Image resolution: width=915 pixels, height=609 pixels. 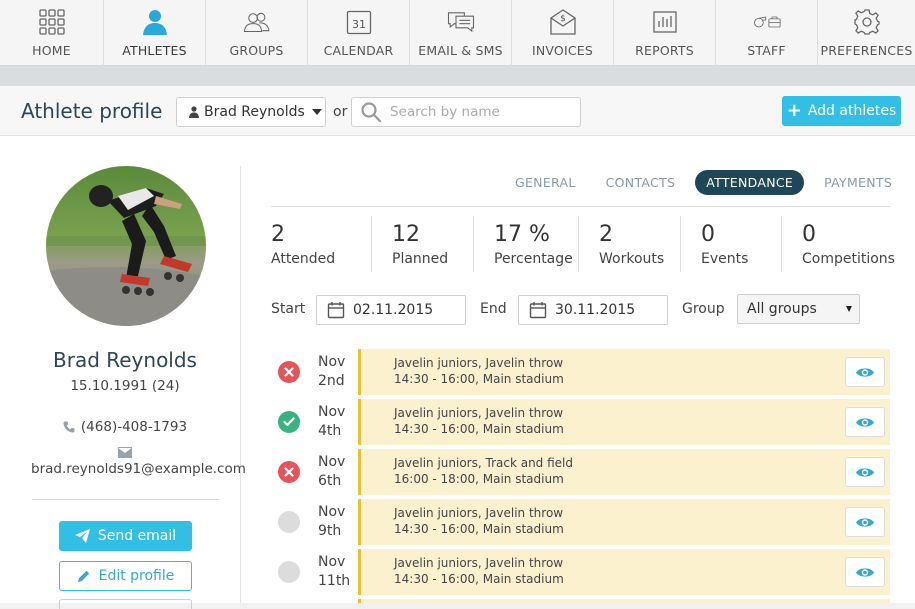 What do you see at coordinates (391, 310) in the screenshot?
I see `start-date-field: 02.11.2015` at bounding box center [391, 310].